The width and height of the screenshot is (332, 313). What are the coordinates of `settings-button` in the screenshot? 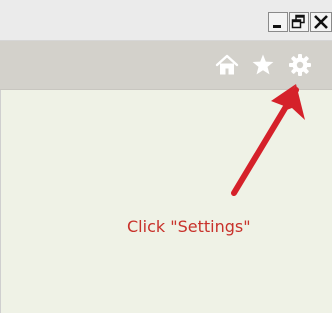 It's located at (300, 65).